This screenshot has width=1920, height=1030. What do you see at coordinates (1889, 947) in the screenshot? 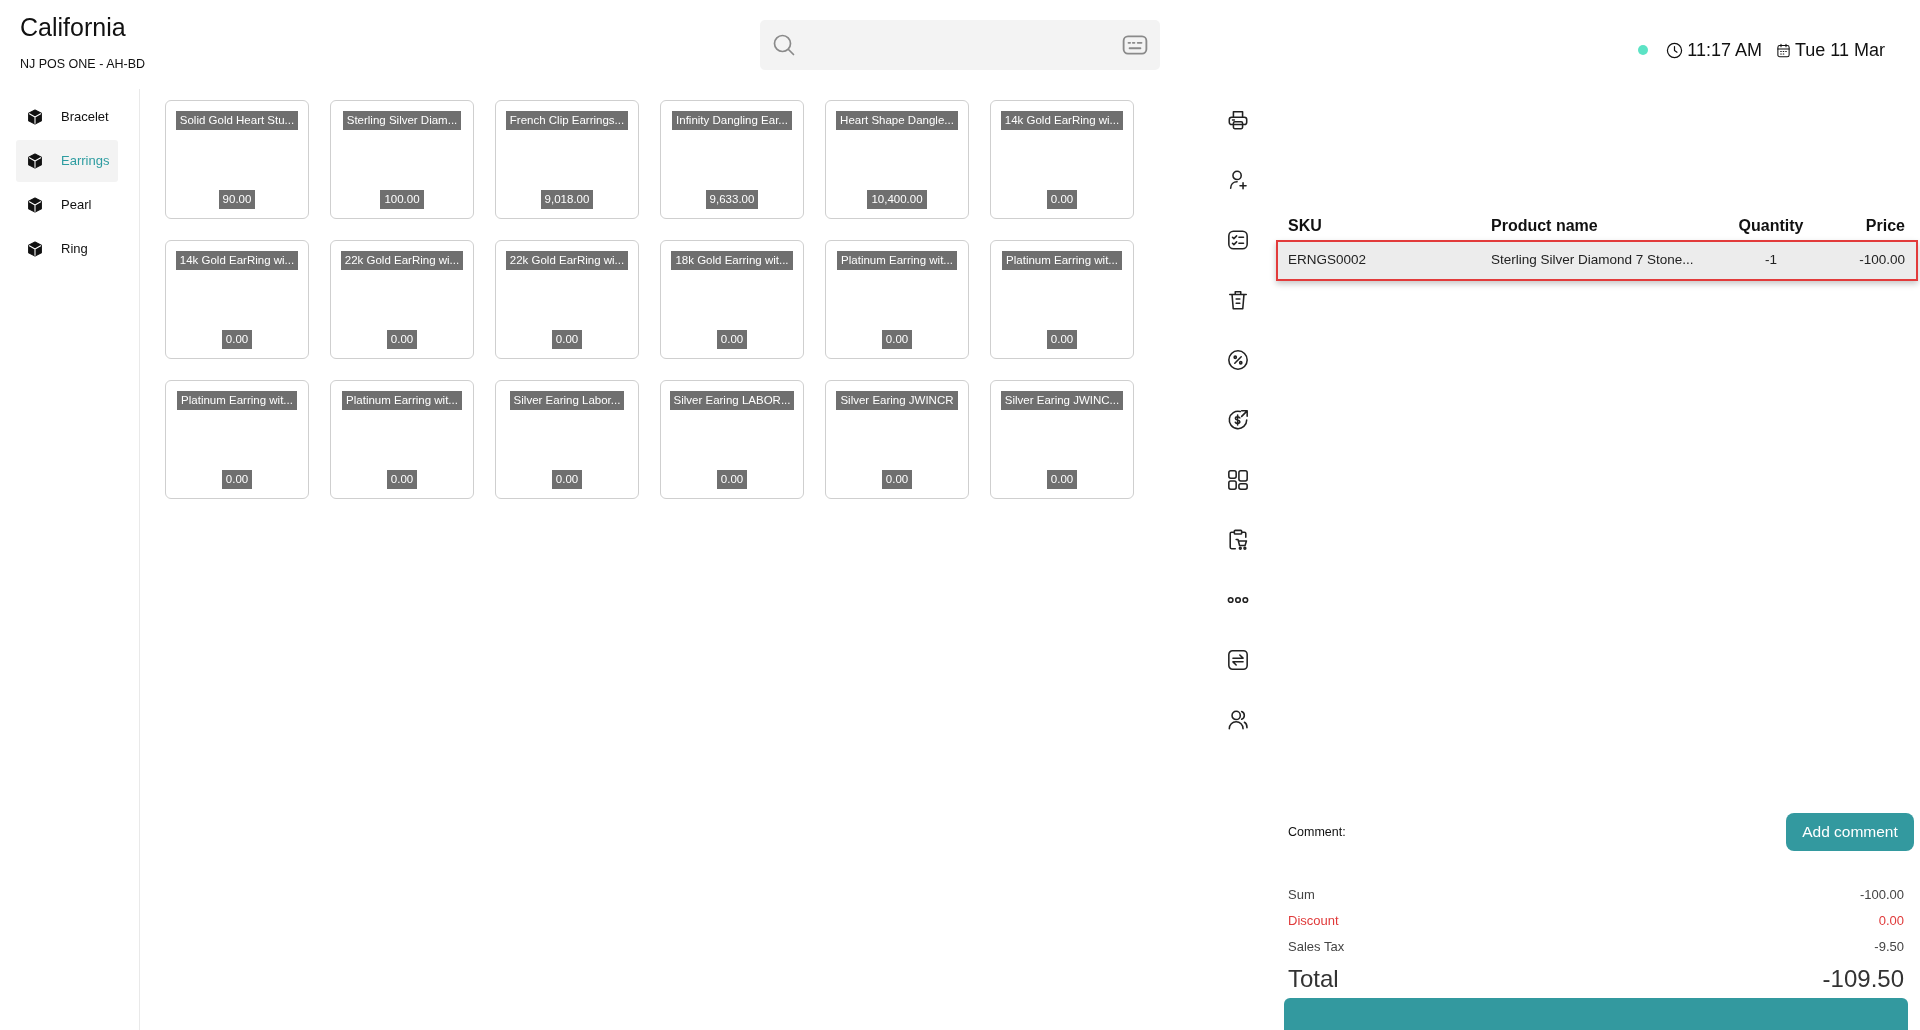
I see `summary-value: -9.50` at bounding box center [1889, 947].